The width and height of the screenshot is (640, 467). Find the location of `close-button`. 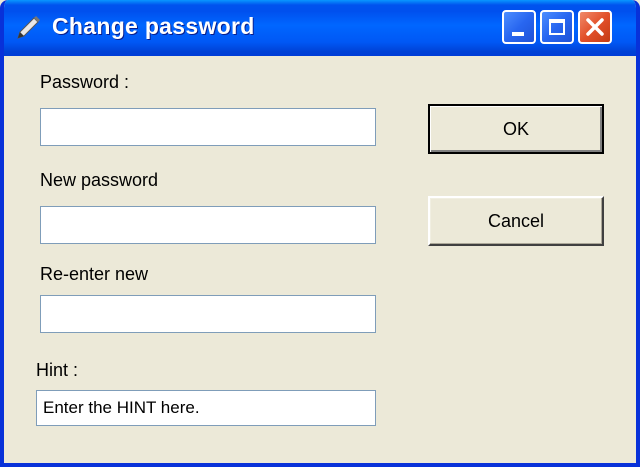

close-button is located at coordinates (595, 27).